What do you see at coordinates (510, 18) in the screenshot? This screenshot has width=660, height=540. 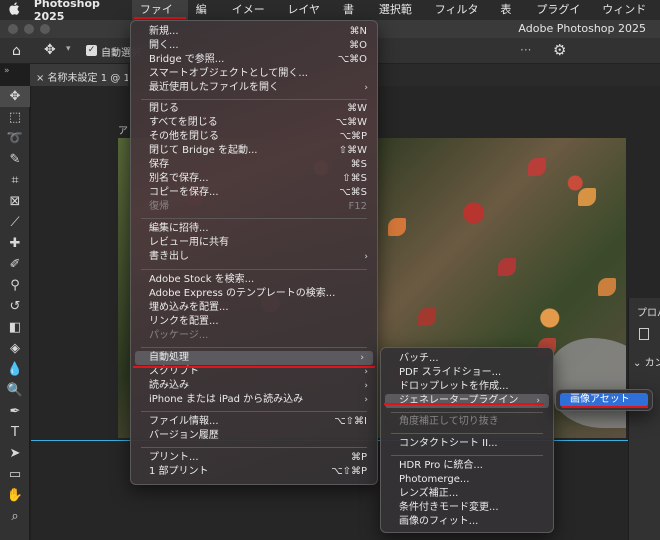 I see `menu-view: 表示` at bounding box center [510, 18].